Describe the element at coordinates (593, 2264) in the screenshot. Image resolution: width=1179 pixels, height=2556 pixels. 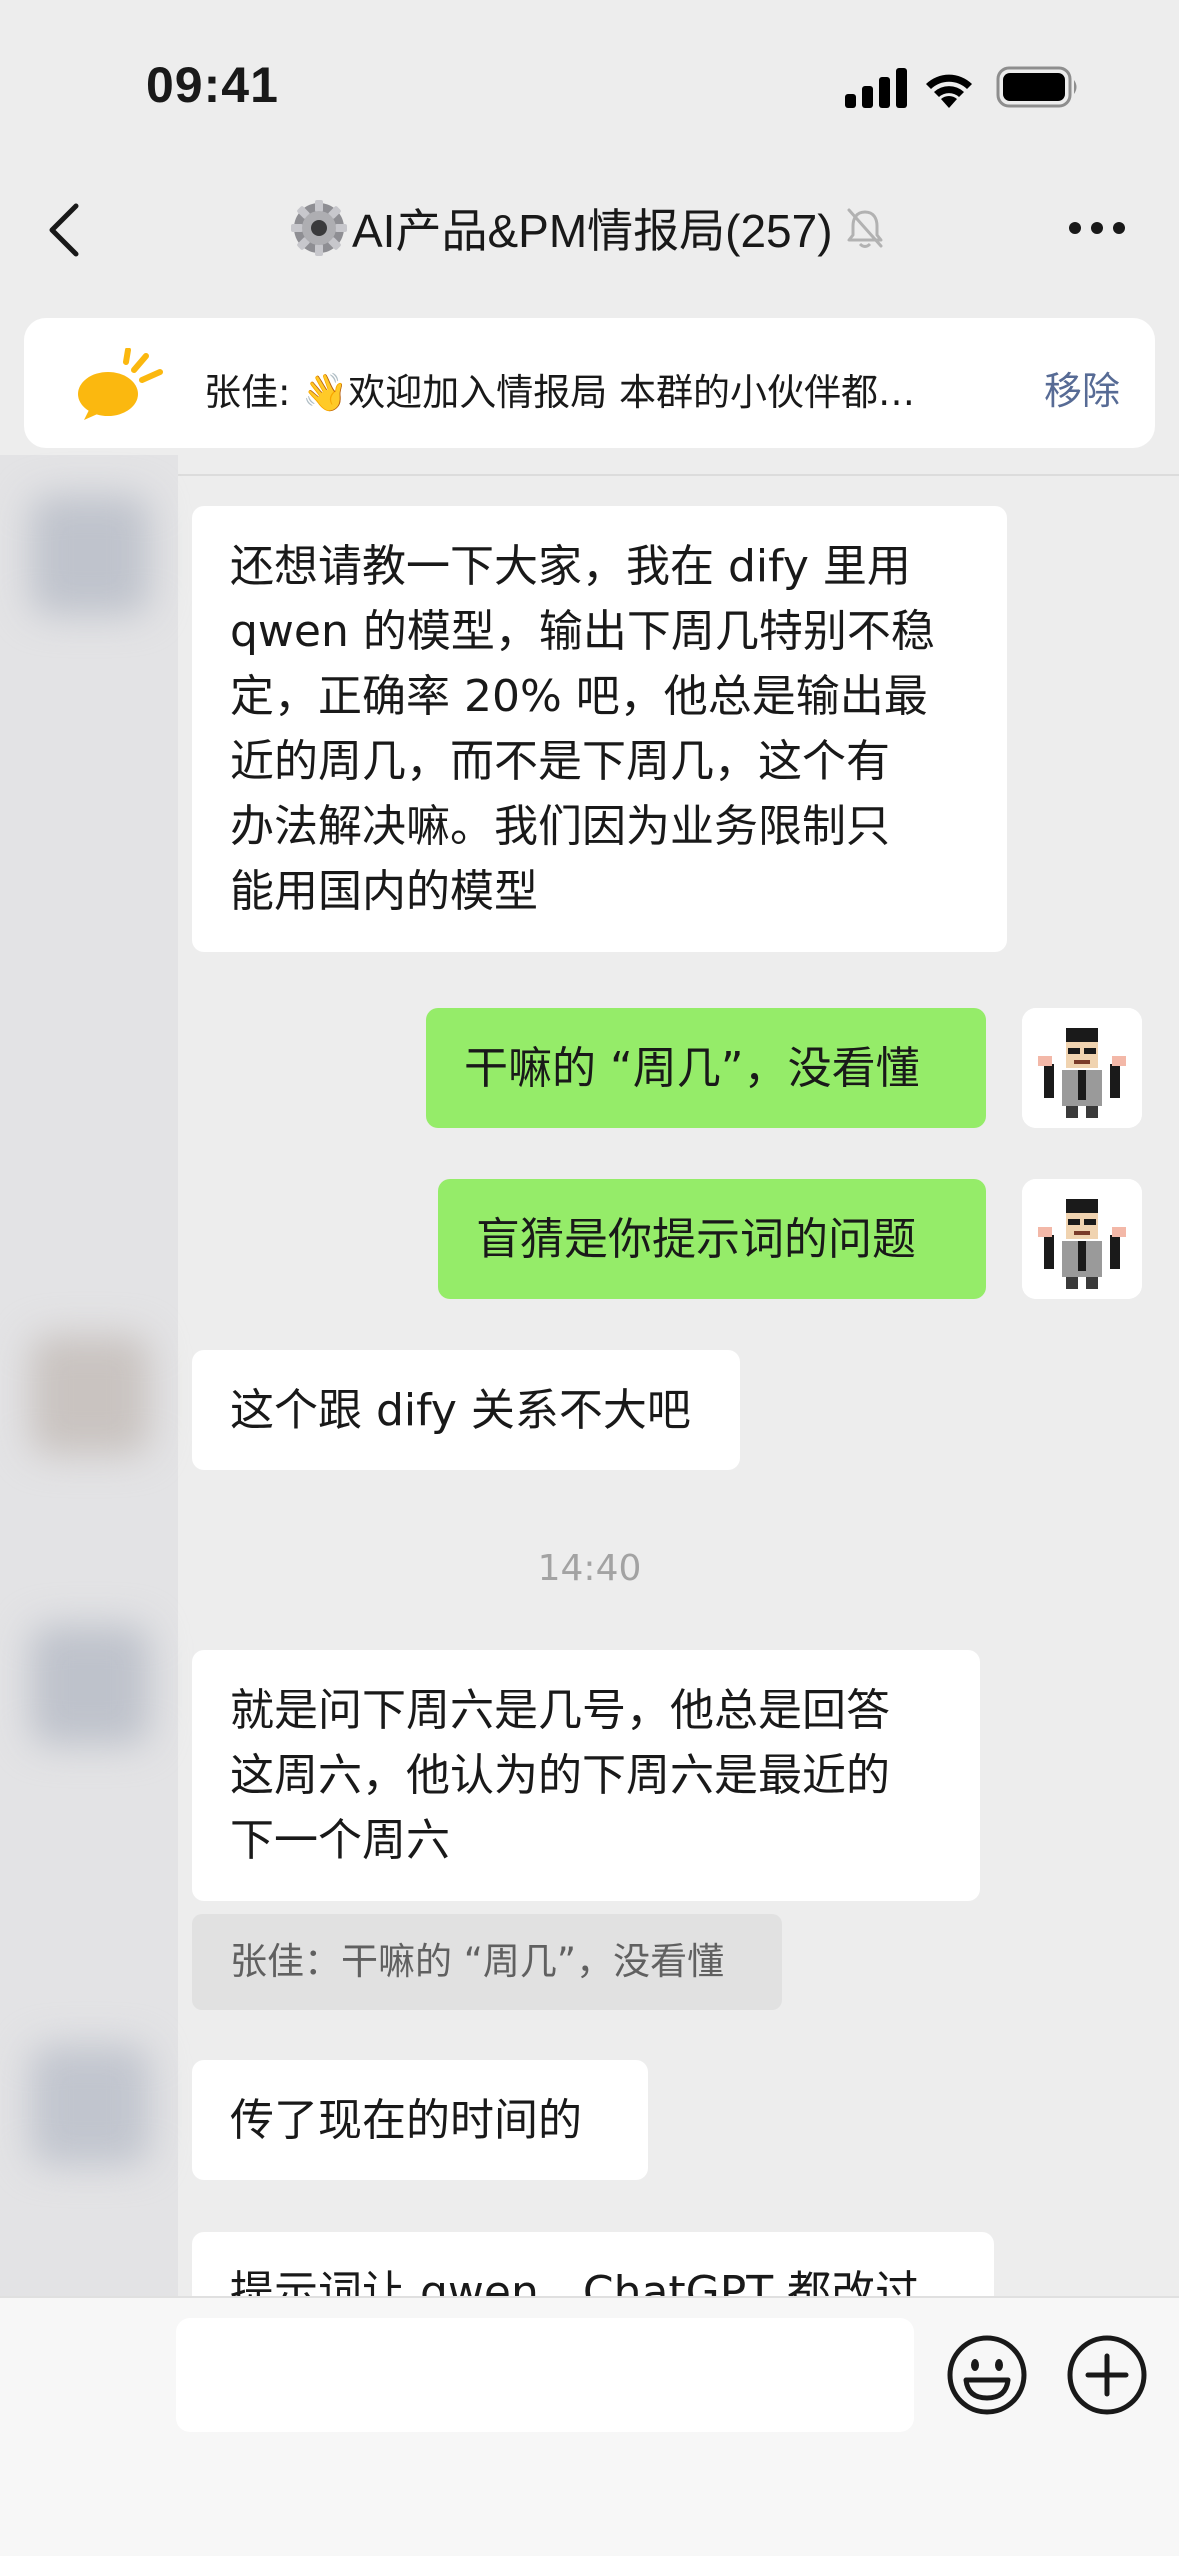
I see `message-bubble: 提示词让 qwen，ChatGPT 都改过` at that location.